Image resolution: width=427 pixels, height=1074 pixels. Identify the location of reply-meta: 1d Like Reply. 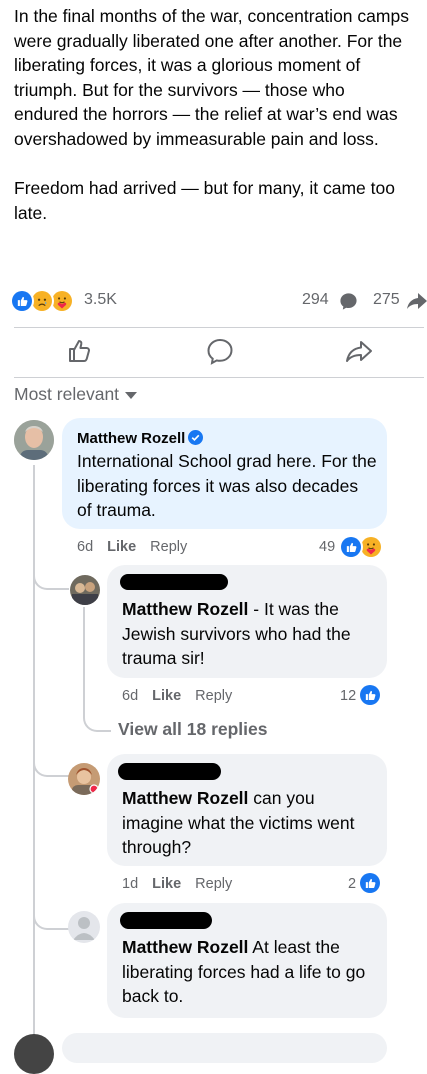
(184, 884).